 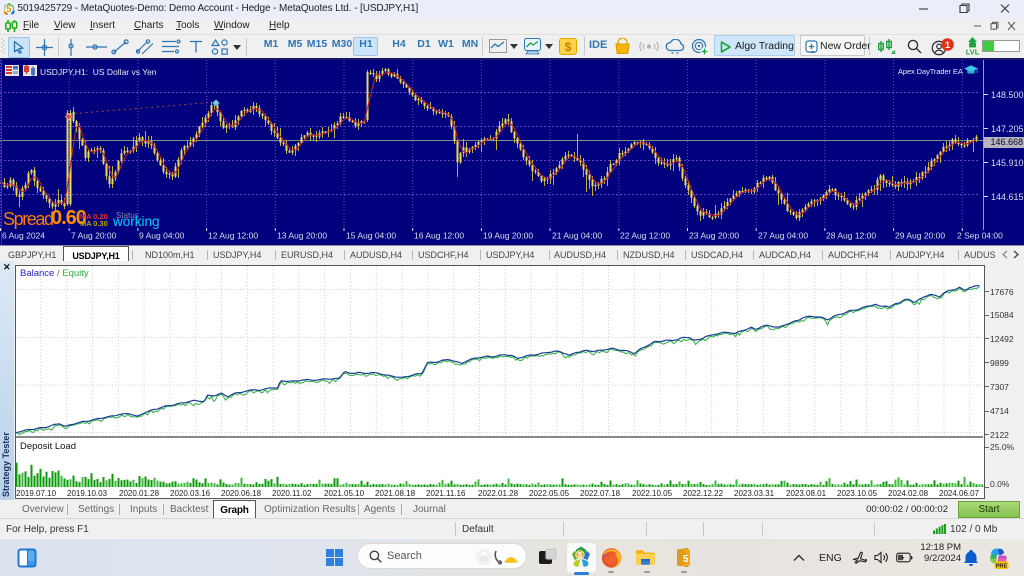 What do you see at coordinates (920, 236) in the screenshot?
I see `svg-text: 29 Aug 20:00` at bounding box center [920, 236].